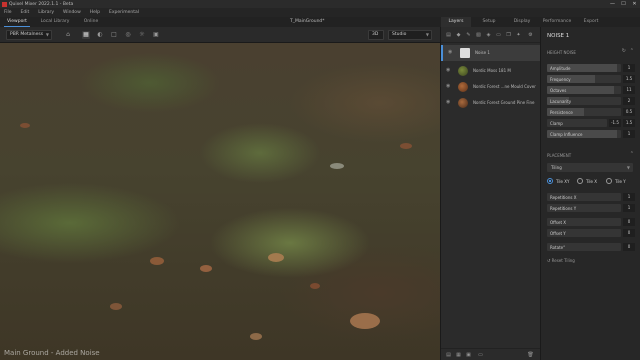 The width and height of the screenshot is (640, 360). What do you see at coordinates (491, 103) in the screenshot?
I see `layer-item-nordic-forest-pine: ◉ Nordic Forest Ground Pine Fine` at bounding box center [491, 103].